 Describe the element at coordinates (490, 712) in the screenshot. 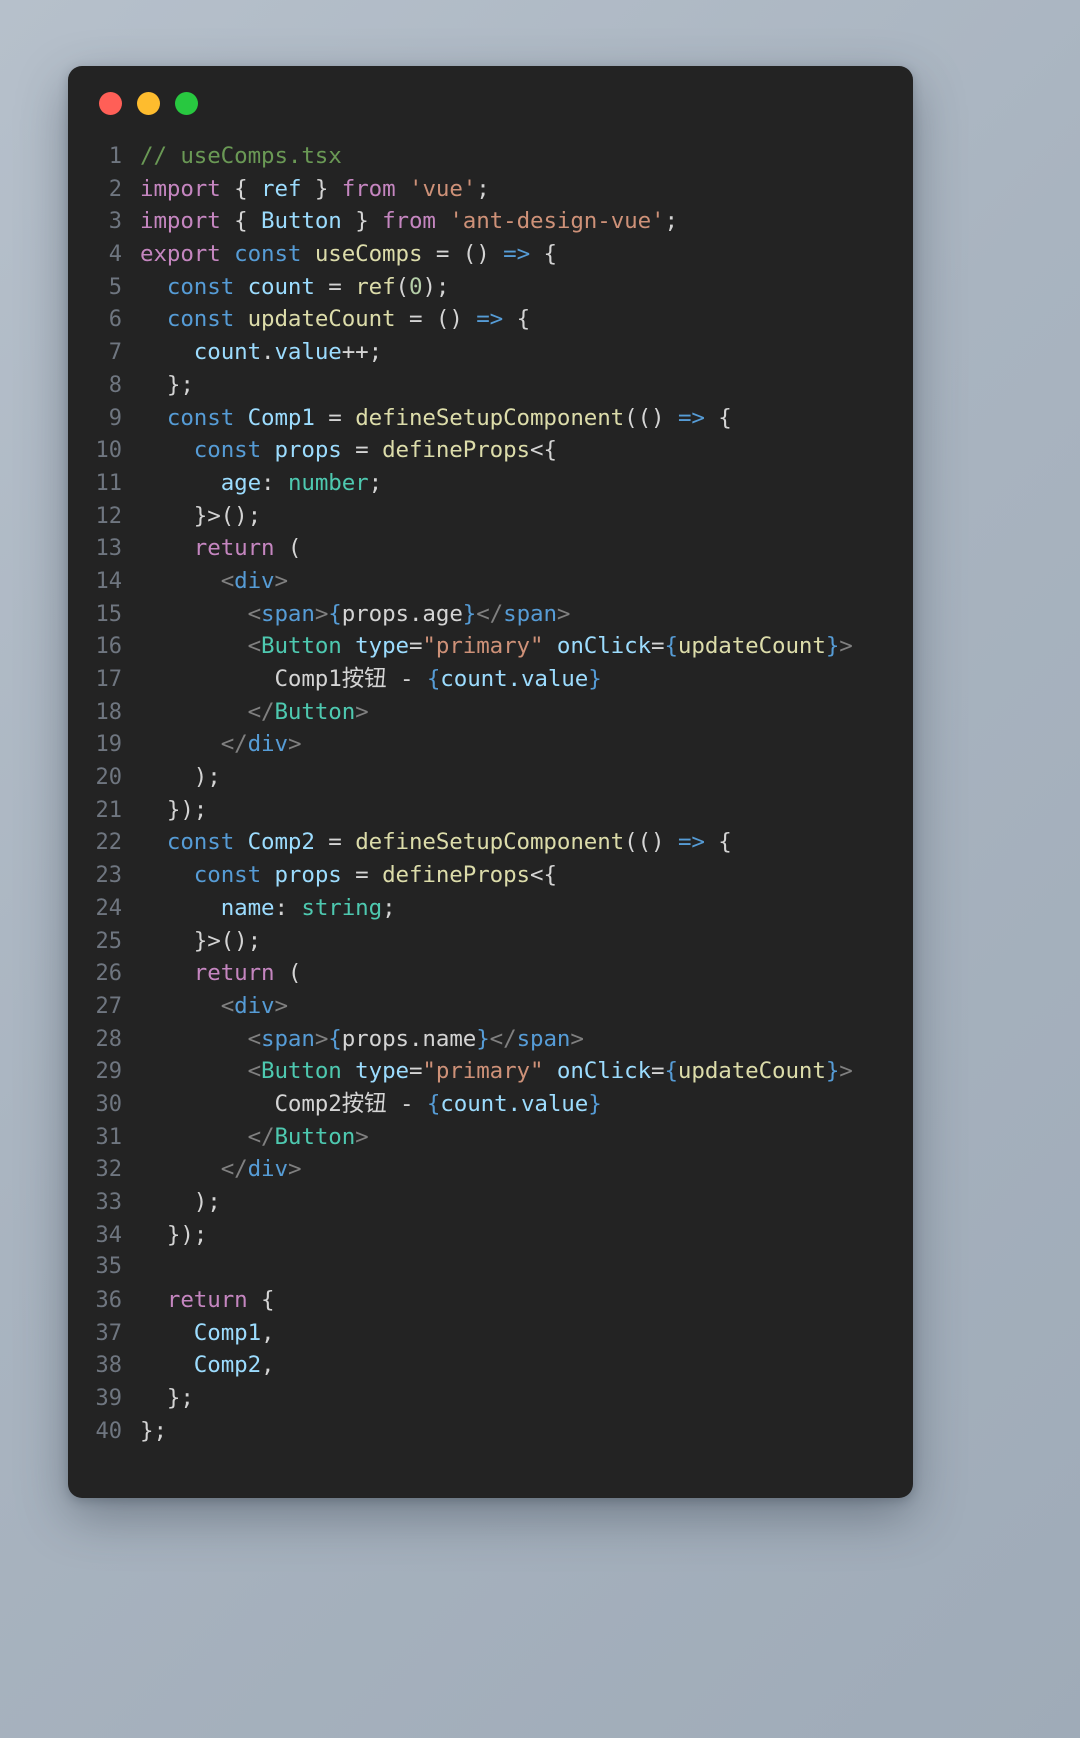

I see `code-line: 18 </Button>` at that location.